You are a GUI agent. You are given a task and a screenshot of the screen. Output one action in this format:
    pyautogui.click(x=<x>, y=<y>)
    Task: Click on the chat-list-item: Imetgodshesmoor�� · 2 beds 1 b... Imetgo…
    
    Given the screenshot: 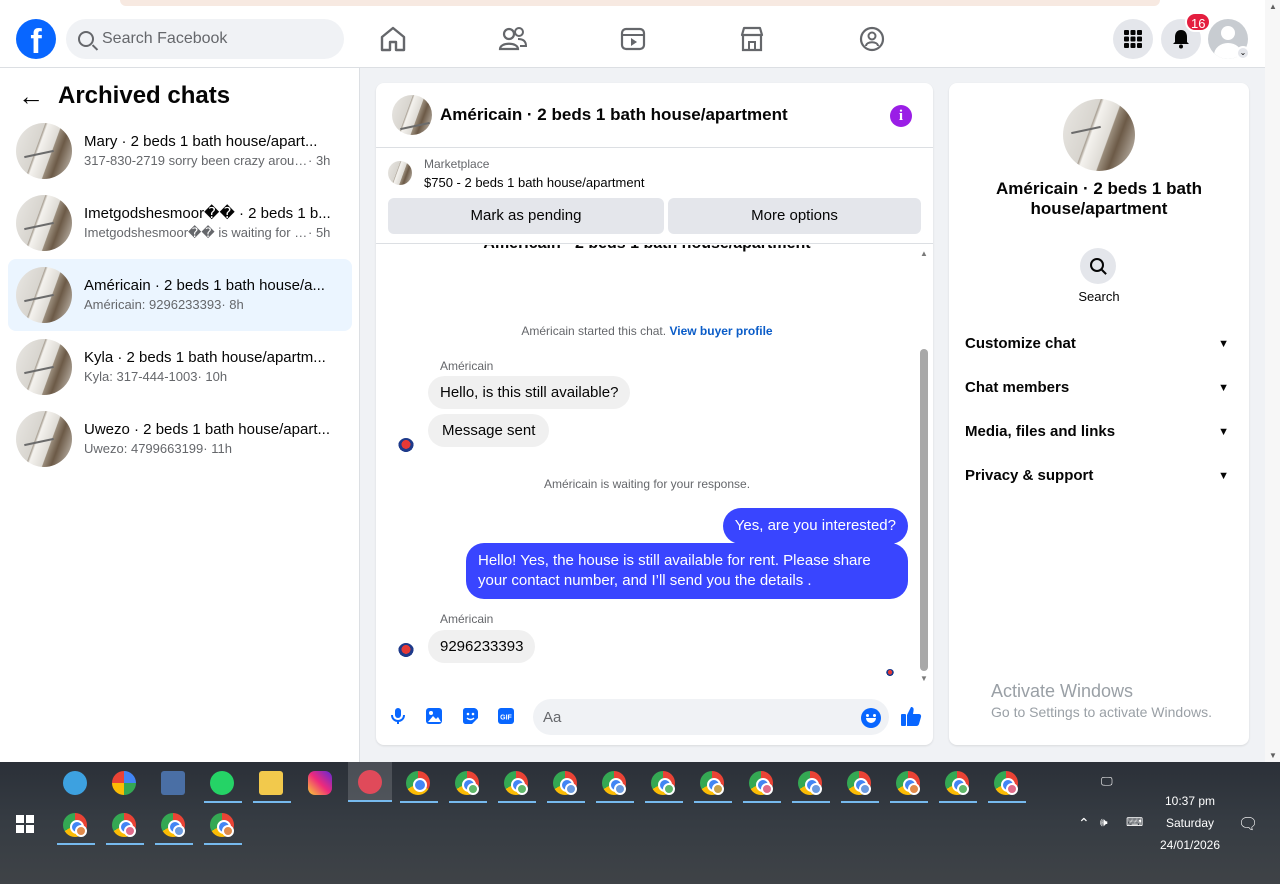 What is the action you would take?
    pyautogui.click(x=180, y=223)
    